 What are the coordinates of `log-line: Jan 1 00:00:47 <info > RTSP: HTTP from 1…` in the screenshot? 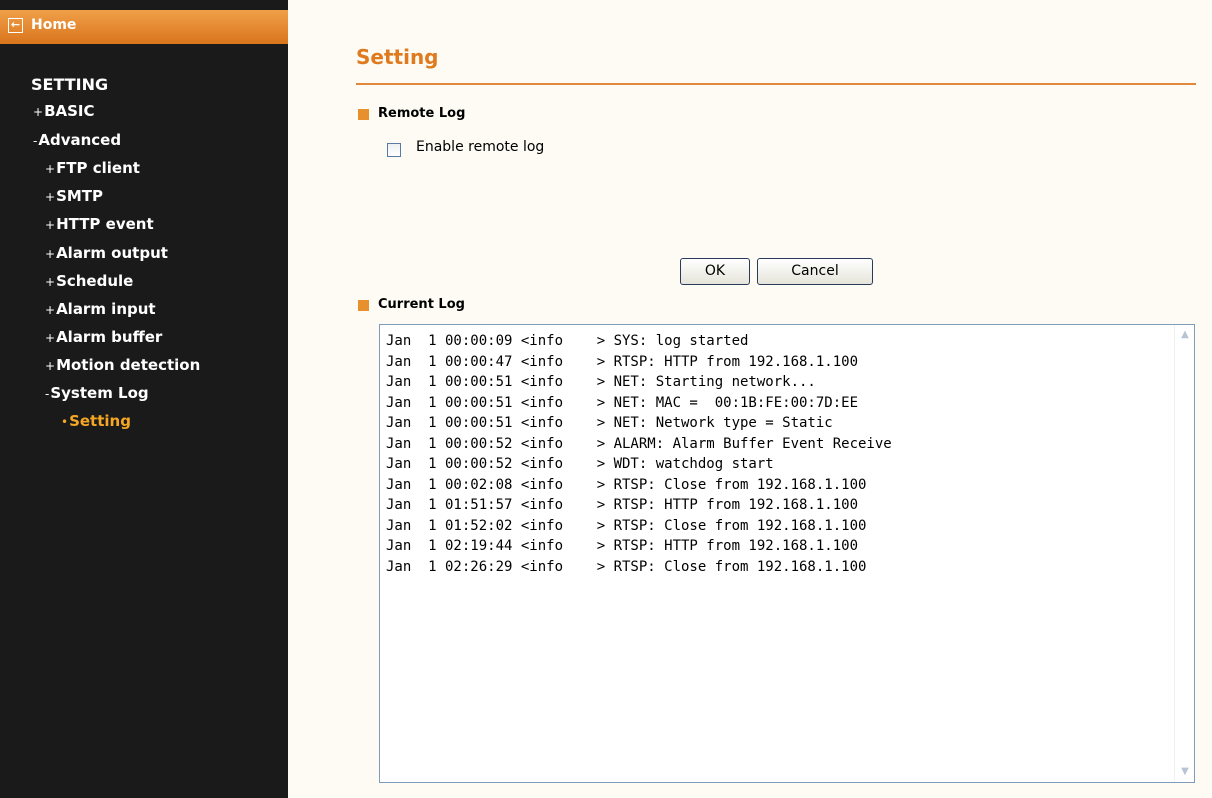 It's located at (622, 361).